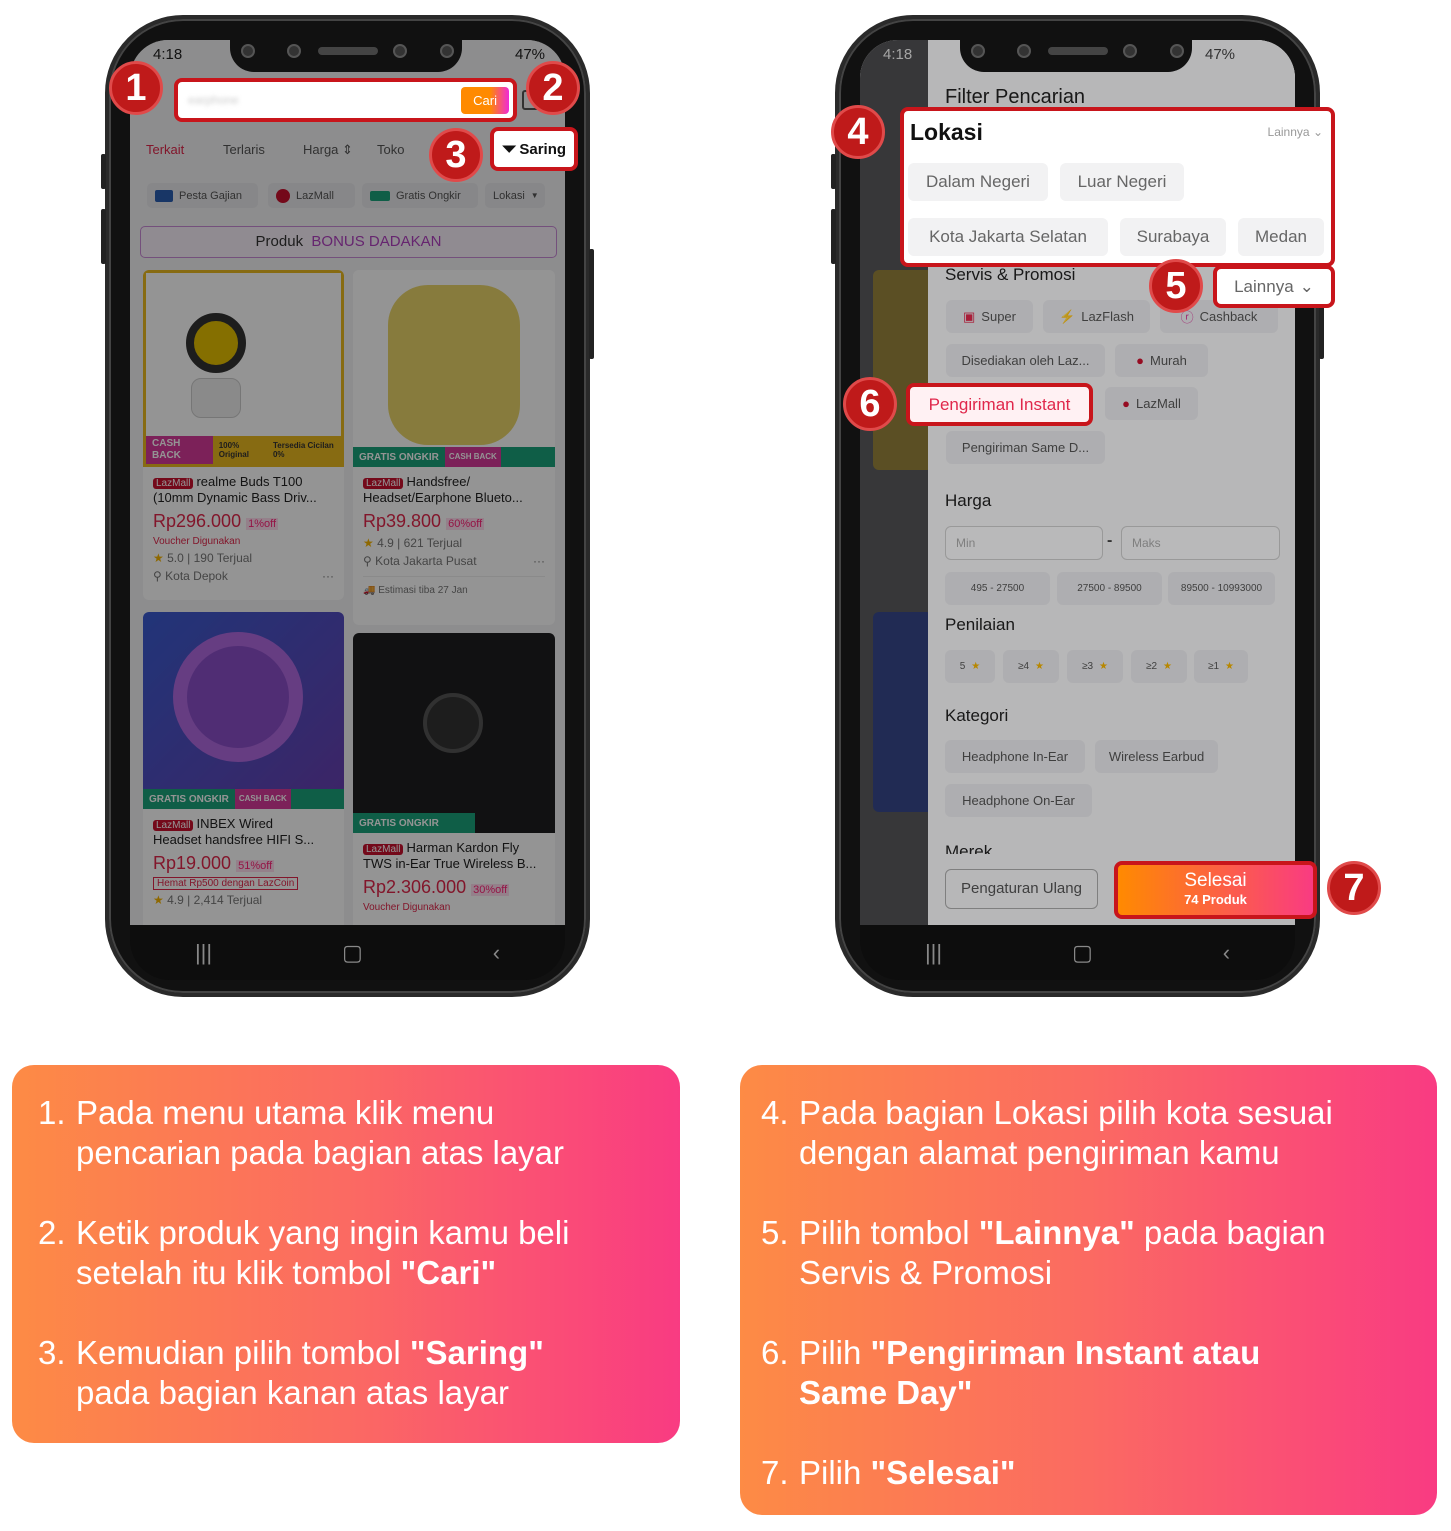 The width and height of the screenshot is (1451, 1531). What do you see at coordinates (946, 132) in the screenshot?
I see `lokasi-title: Lokasi` at bounding box center [946, 132].